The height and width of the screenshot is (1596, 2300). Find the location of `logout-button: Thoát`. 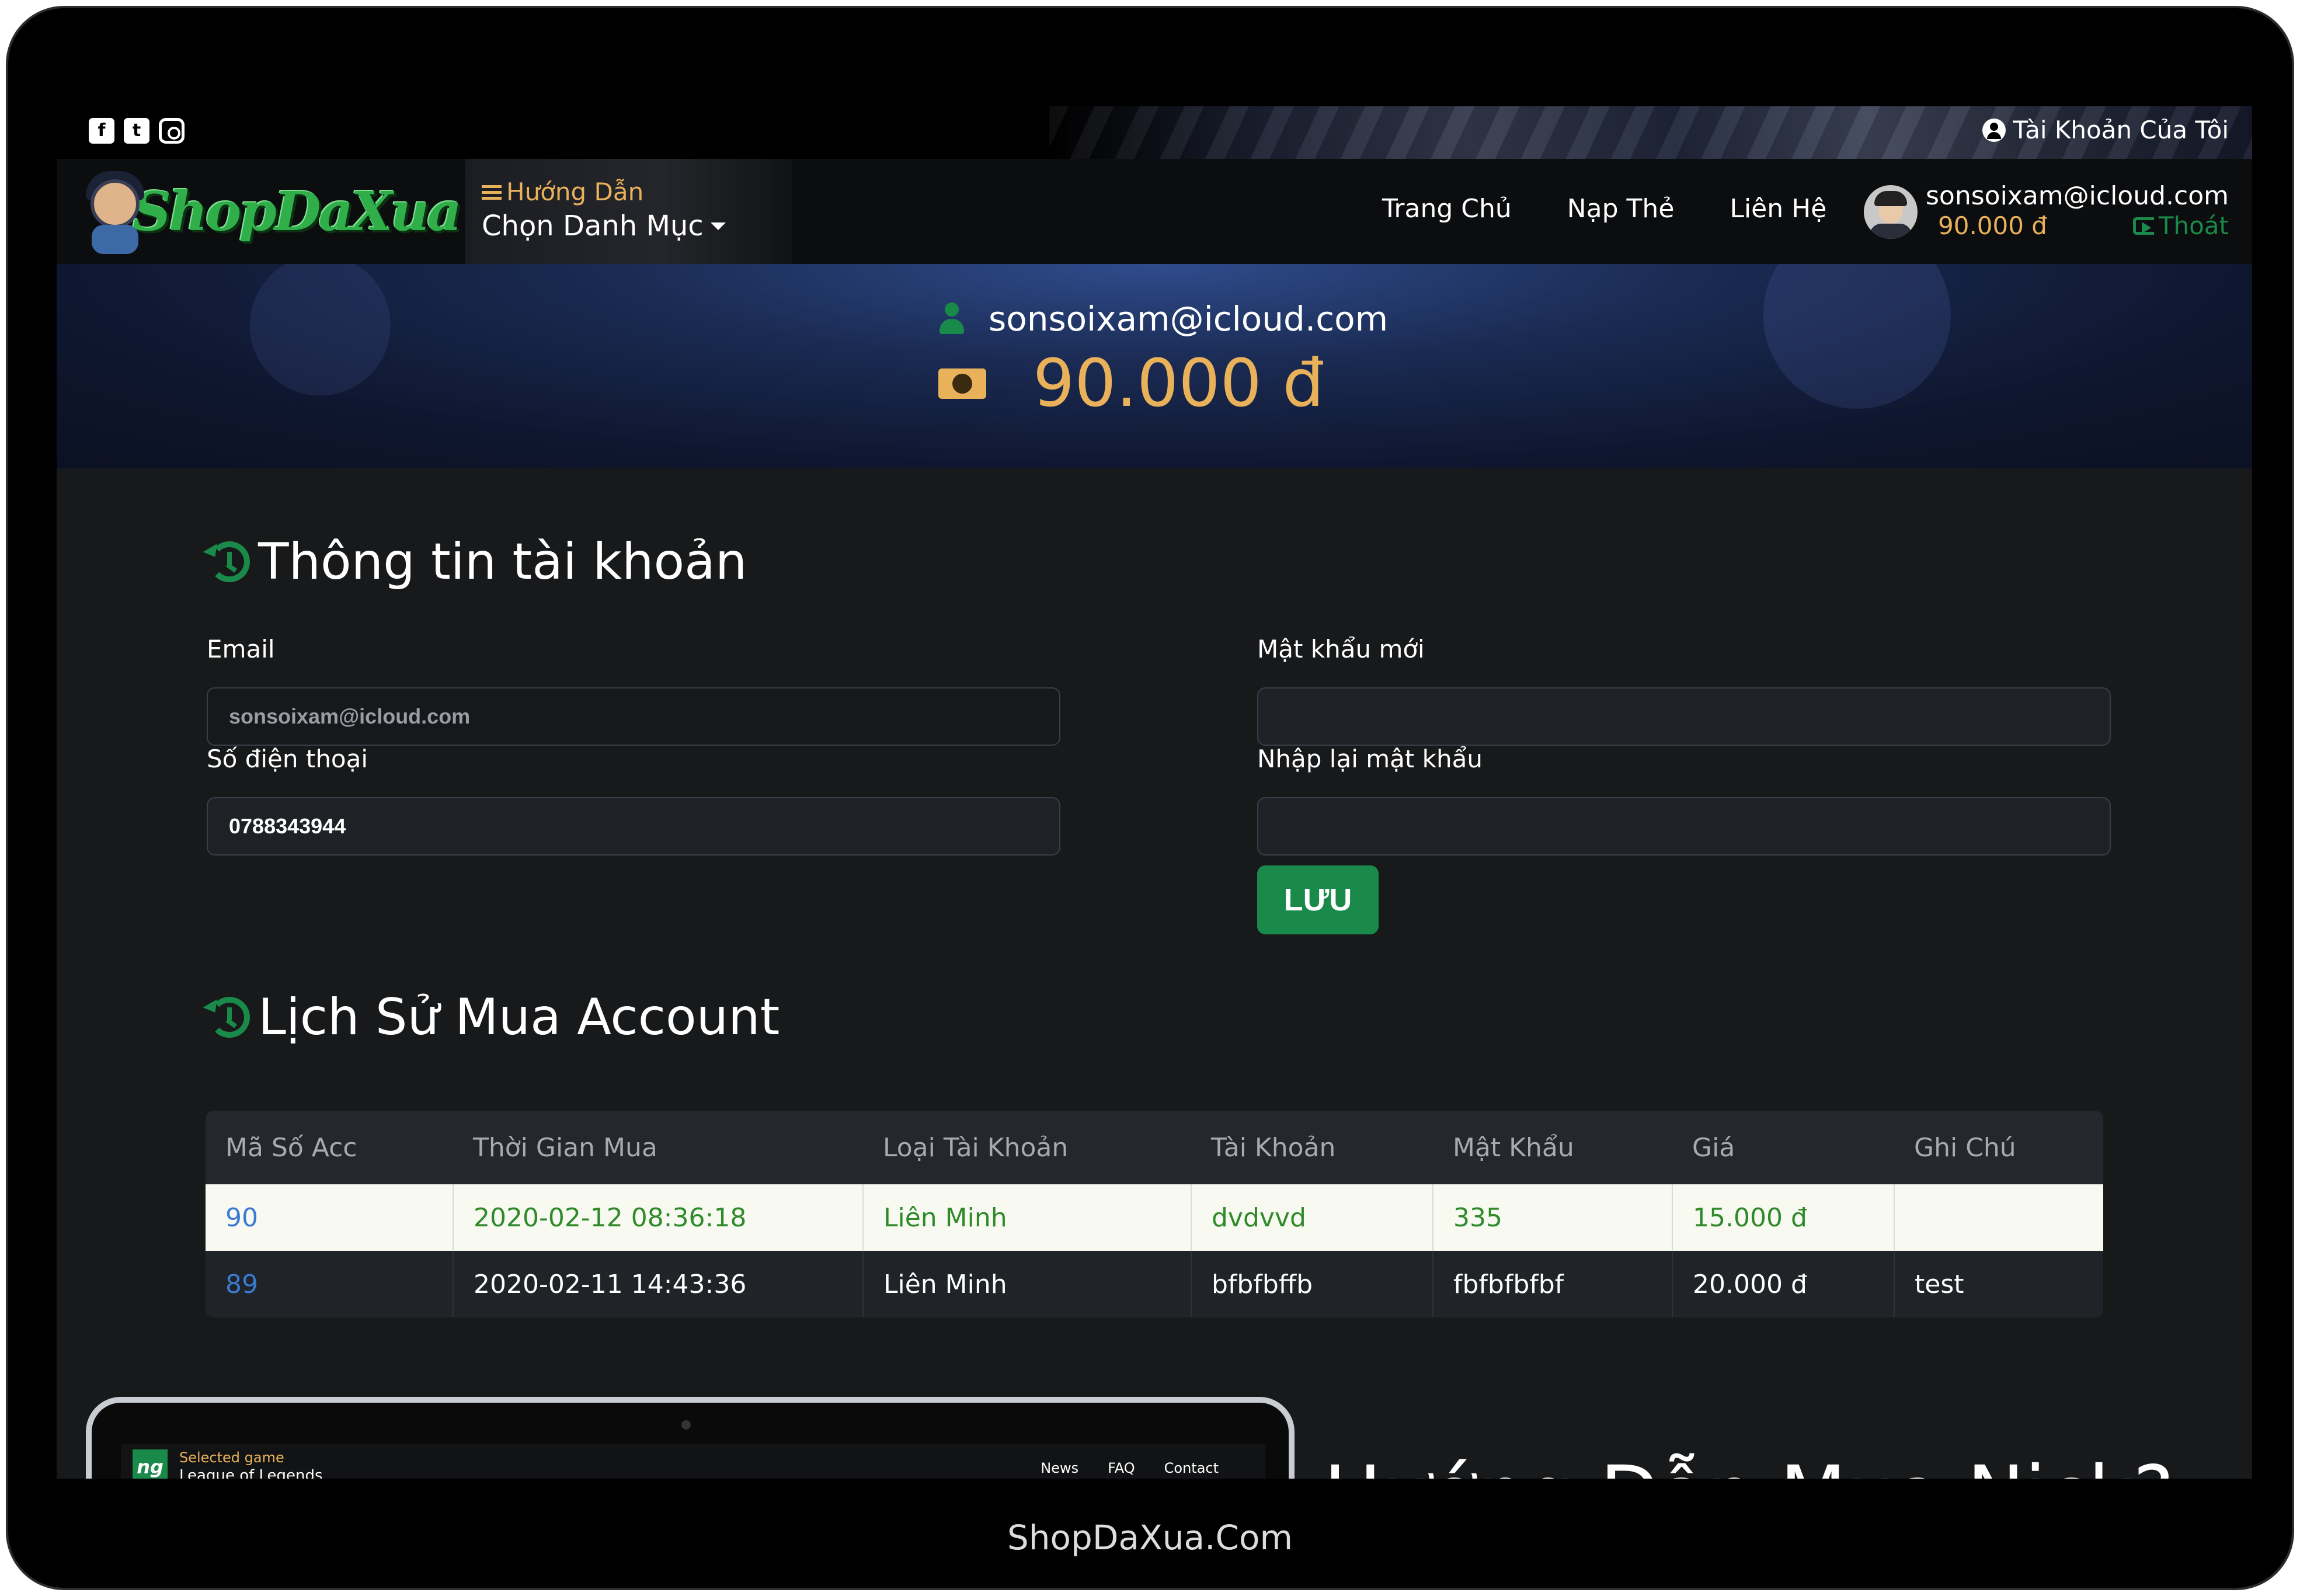

logout-button: Thoát is located at coordinates (2180, 225).